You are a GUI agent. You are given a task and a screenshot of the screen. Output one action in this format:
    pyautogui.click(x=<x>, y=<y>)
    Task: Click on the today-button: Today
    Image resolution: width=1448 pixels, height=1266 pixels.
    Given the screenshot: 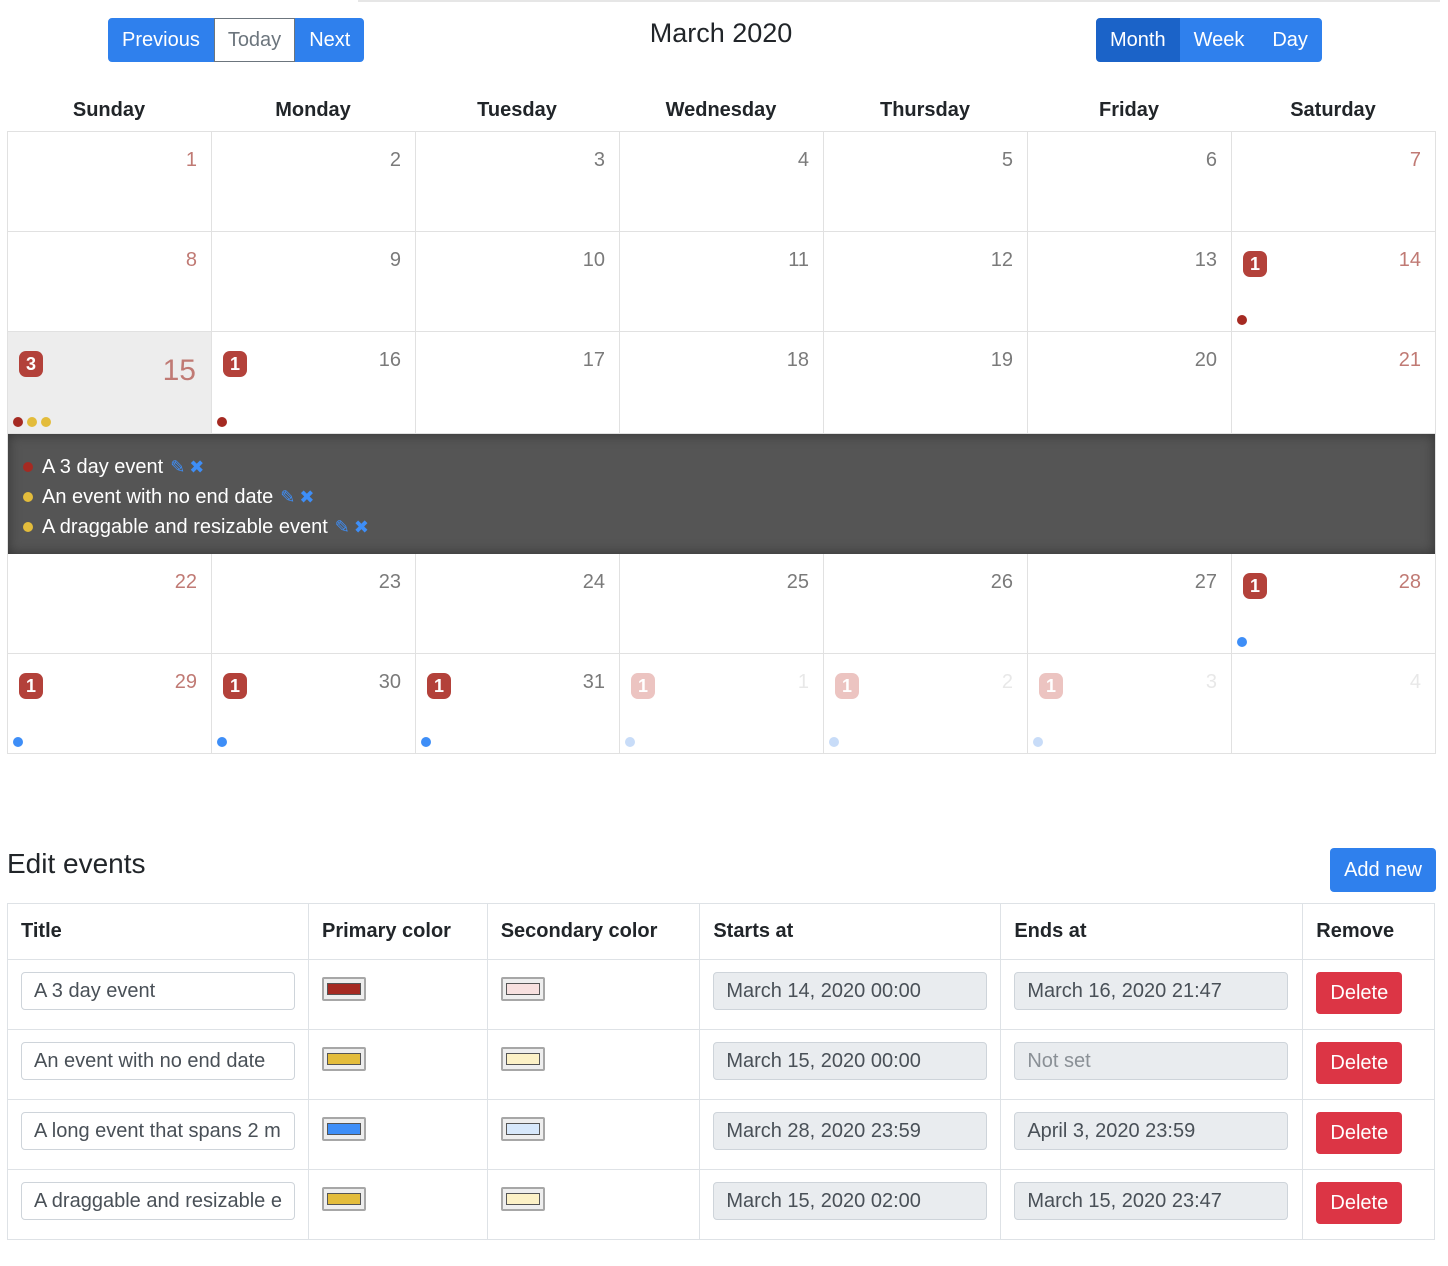 What is the action you would take?
    pyautogui.click(x=254, y=40)
    